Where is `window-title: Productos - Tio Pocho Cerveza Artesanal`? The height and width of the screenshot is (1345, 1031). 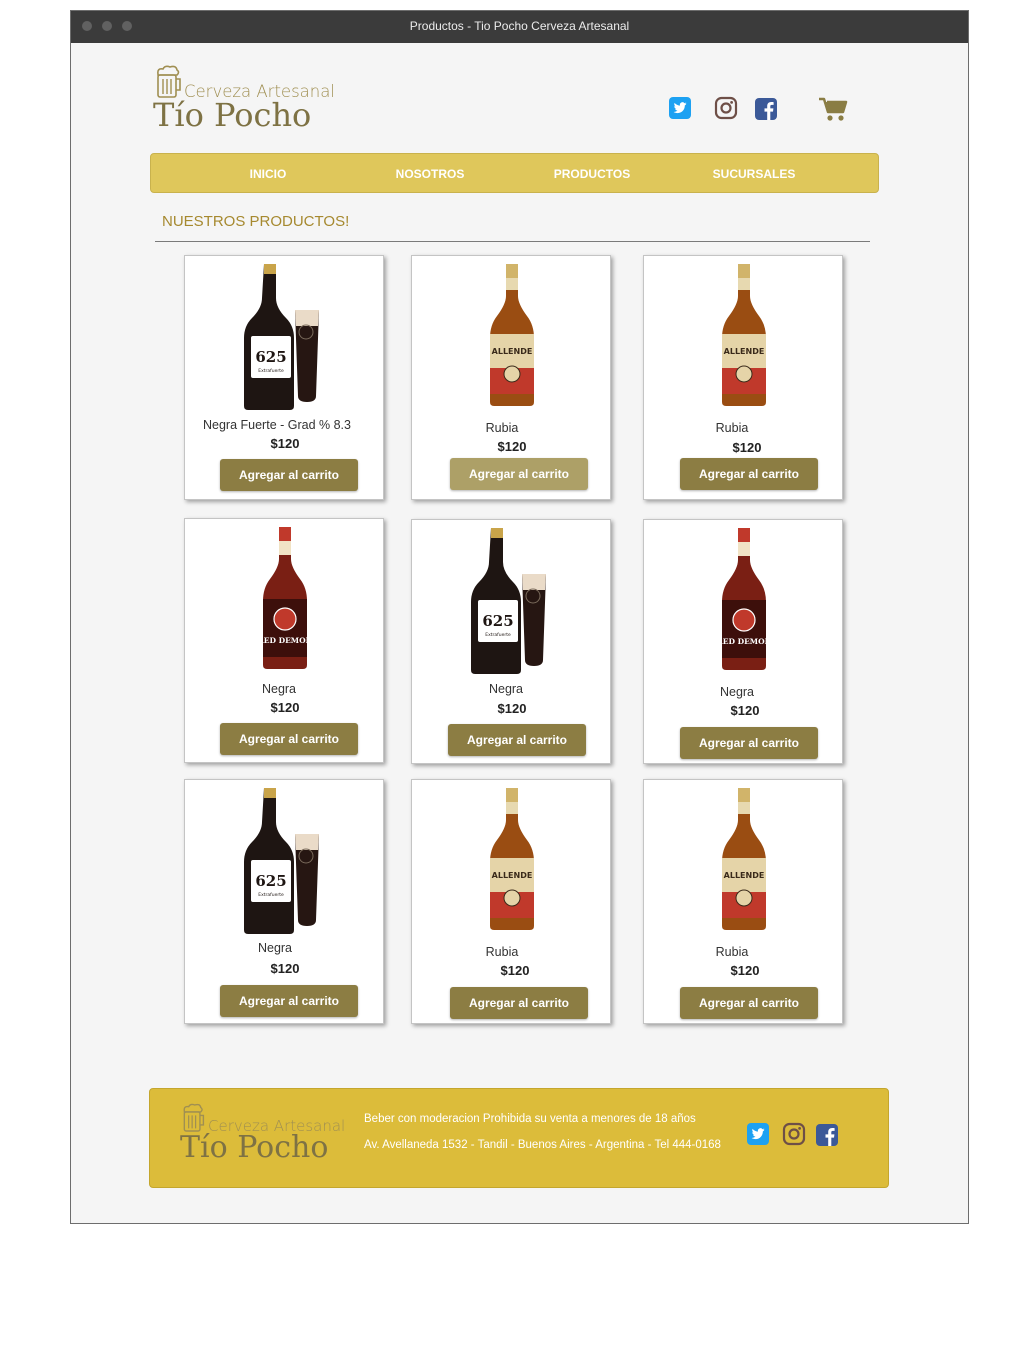
window-title: Productos - Tio Pocho Cerveza Artesanal is located at coordinates (519, 26).